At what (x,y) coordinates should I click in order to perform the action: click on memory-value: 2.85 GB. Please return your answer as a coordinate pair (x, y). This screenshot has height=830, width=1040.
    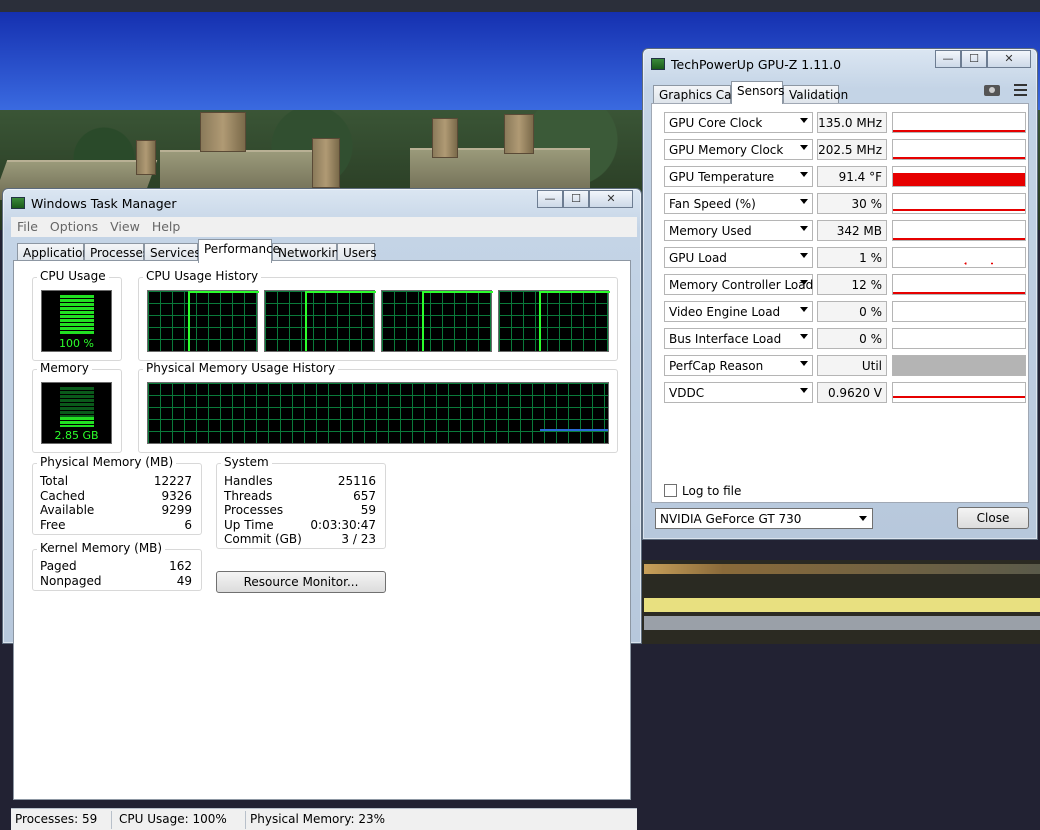
    Looking at the image, I should click on (76, 435).